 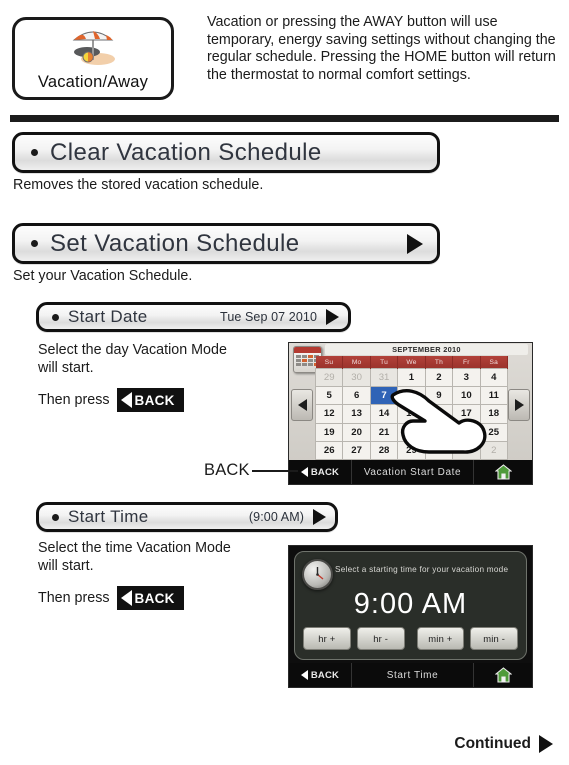 I want to click on set-vacation-schedule-caption: Set your Vacation Schedule., so click(x=103, y=276).